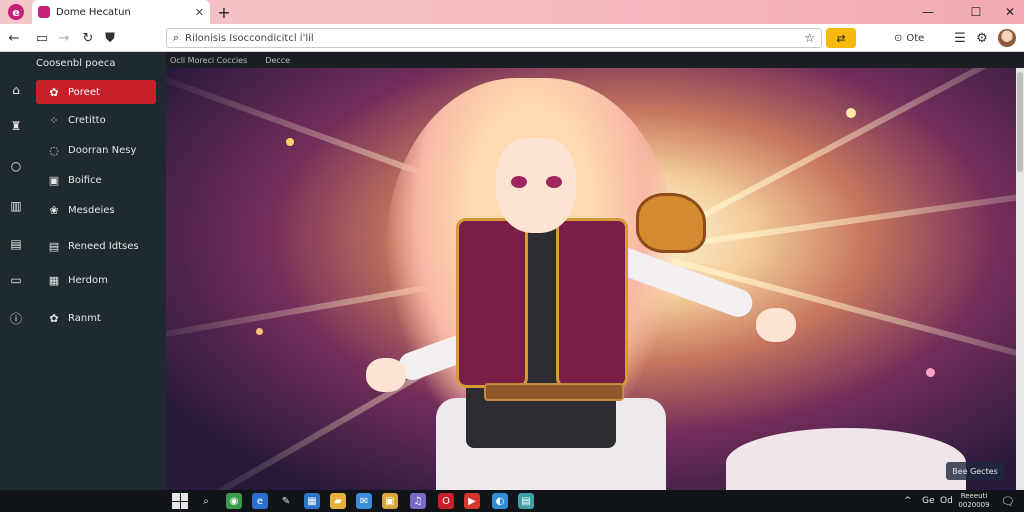  Describe the element at coordinates (277, 60) in the screenshot. I see `breadcrumb-item: Decce` at that location.